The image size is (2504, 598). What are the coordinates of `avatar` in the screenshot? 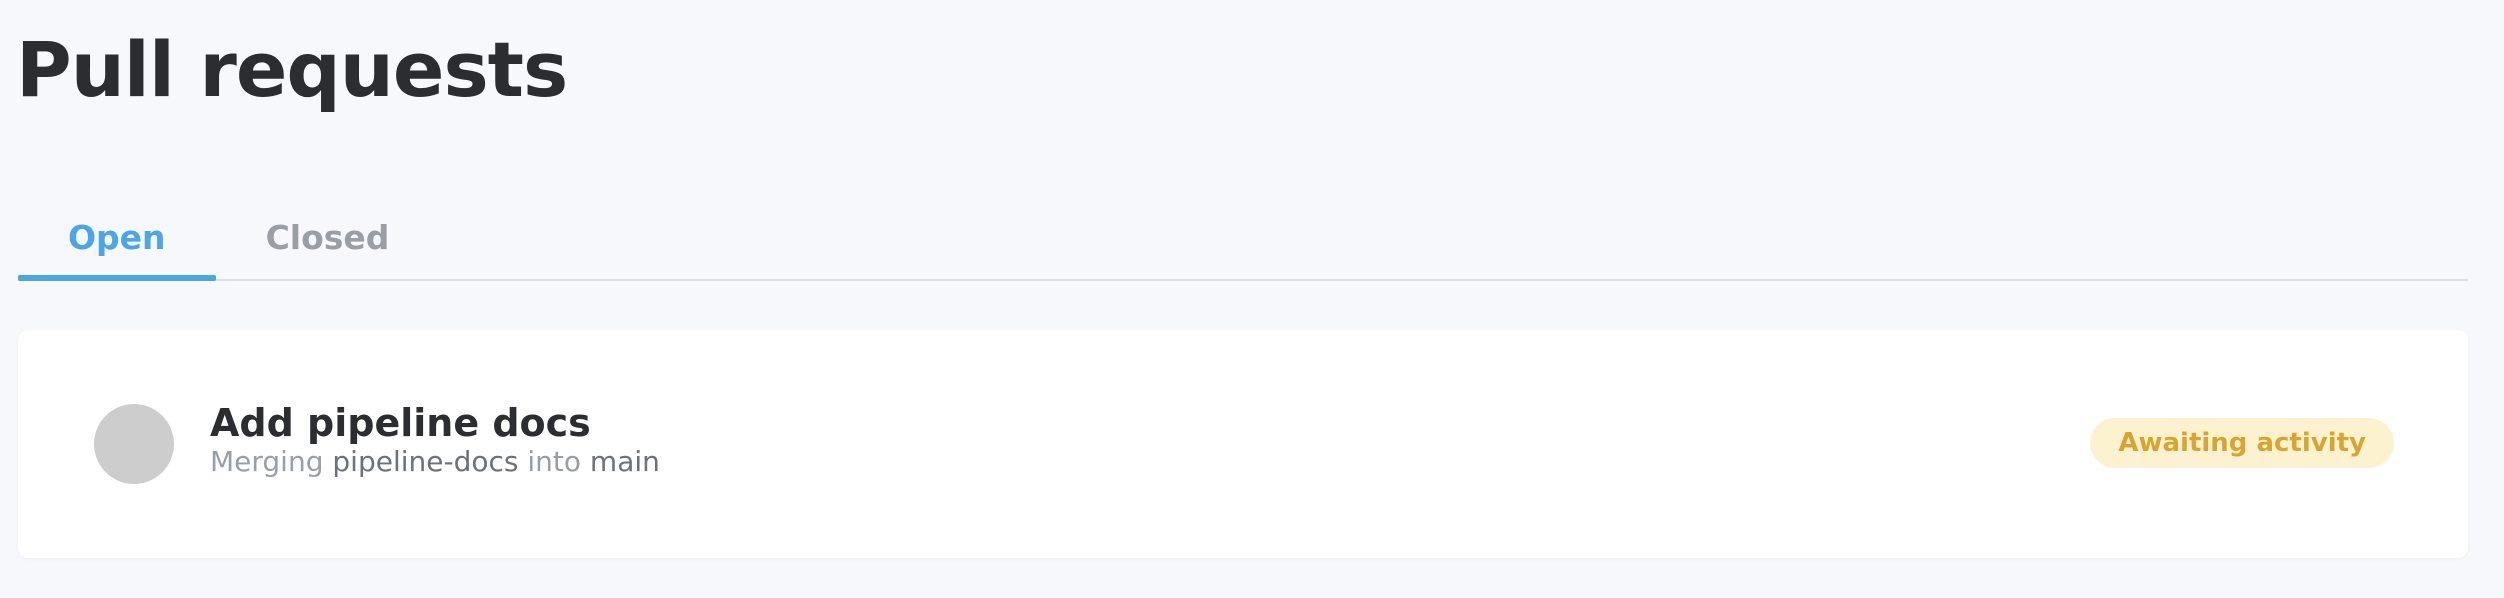 It's located at (134, 444).